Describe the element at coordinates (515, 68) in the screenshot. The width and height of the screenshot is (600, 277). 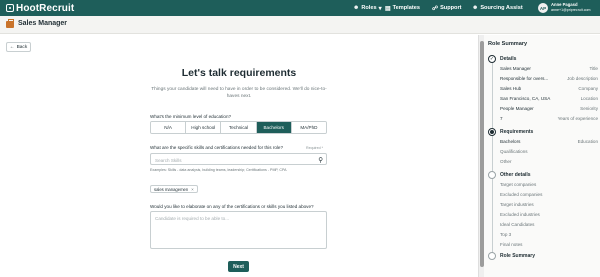
I see `row-text: Sales Manager` at that location.